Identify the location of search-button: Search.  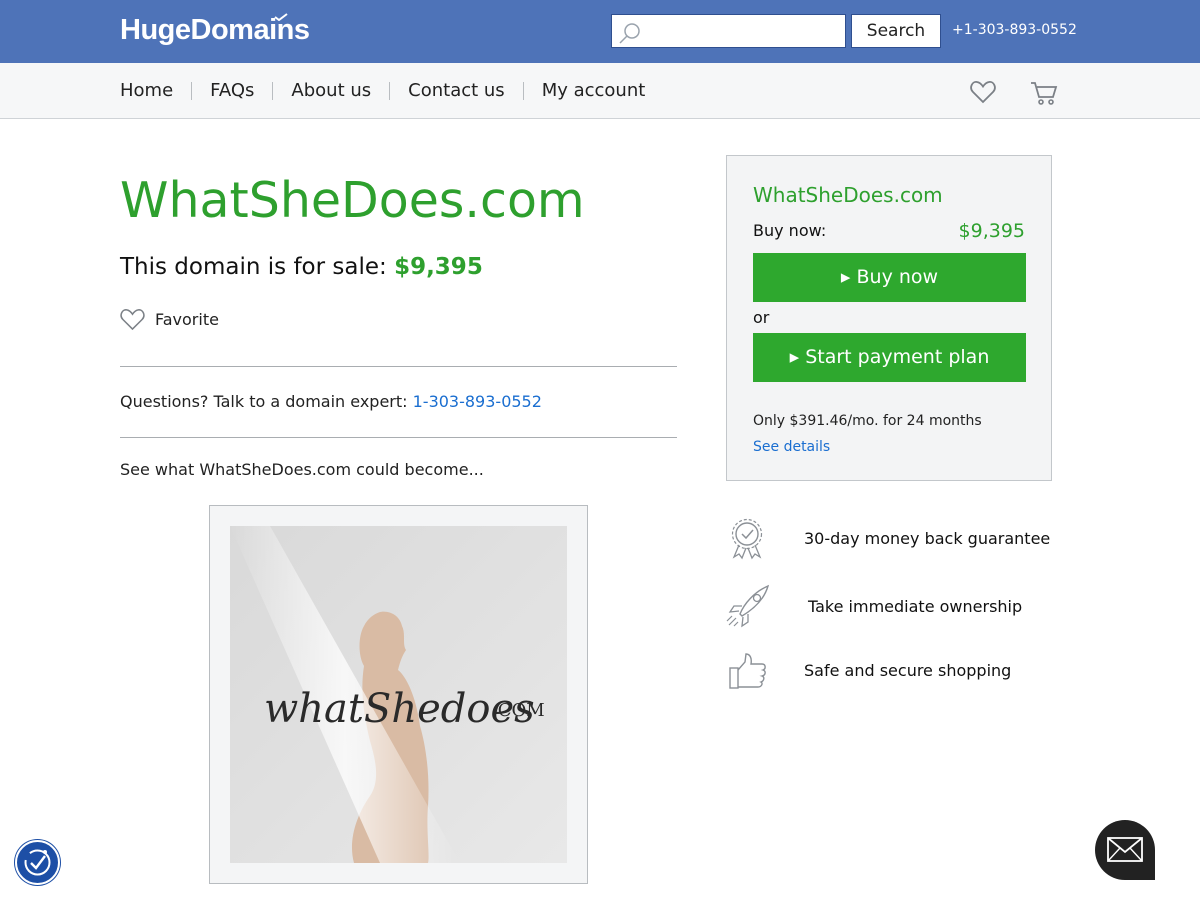
(896, 31).